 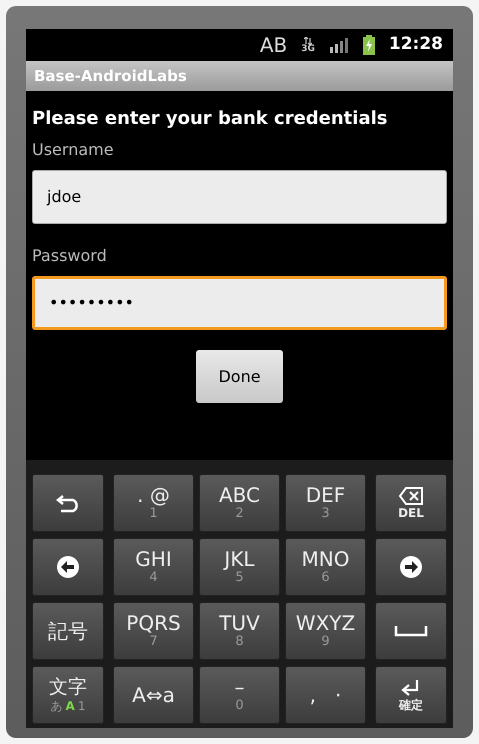 I want to click on keyboard-key: , ·, so click(x=325, y=695).